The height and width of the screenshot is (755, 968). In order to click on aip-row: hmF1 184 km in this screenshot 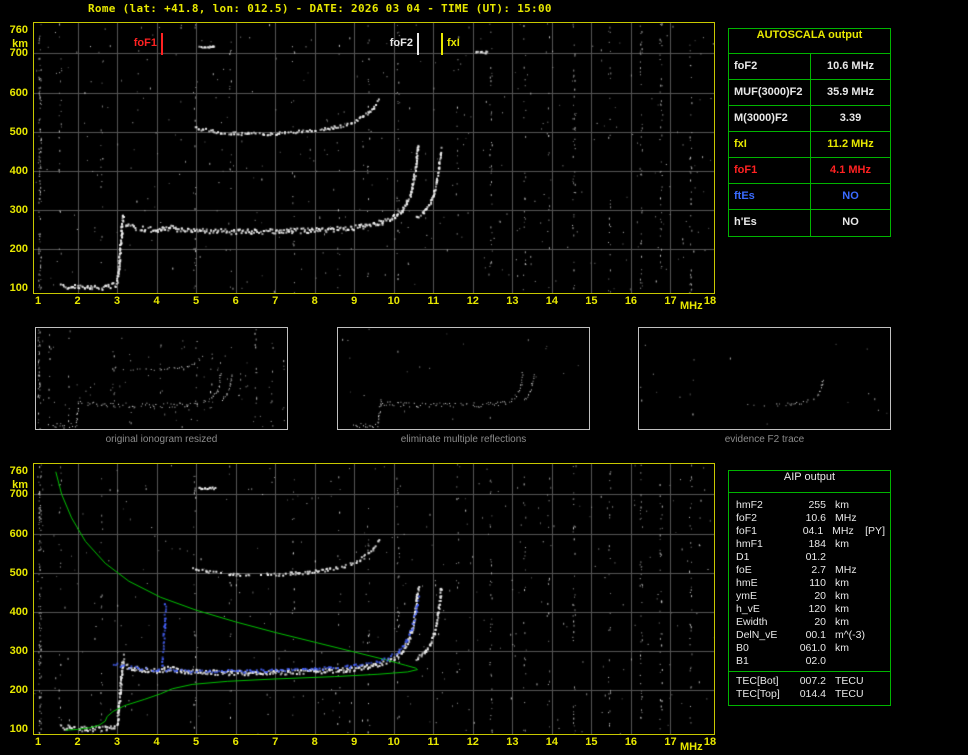, I will do `click(810, 544)`.